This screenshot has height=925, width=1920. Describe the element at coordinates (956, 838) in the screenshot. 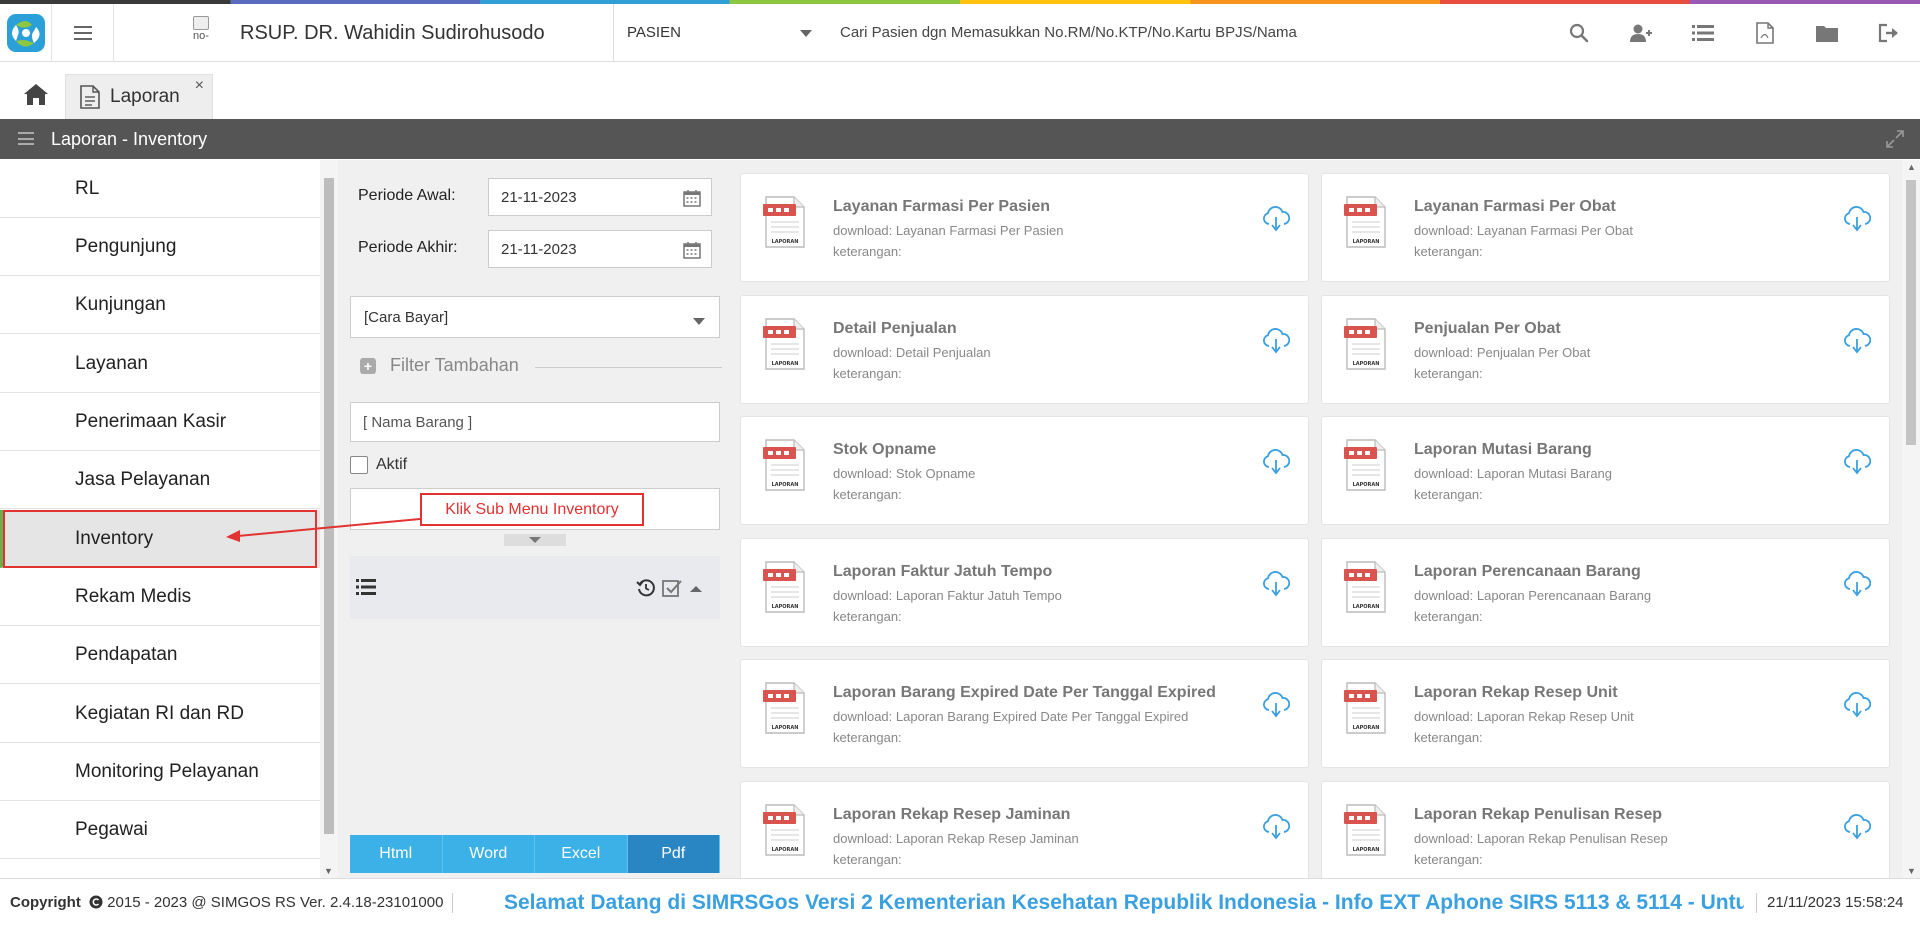

I see `report-download-text: download: Laporan Rekap Resep Jaminan` at that location.